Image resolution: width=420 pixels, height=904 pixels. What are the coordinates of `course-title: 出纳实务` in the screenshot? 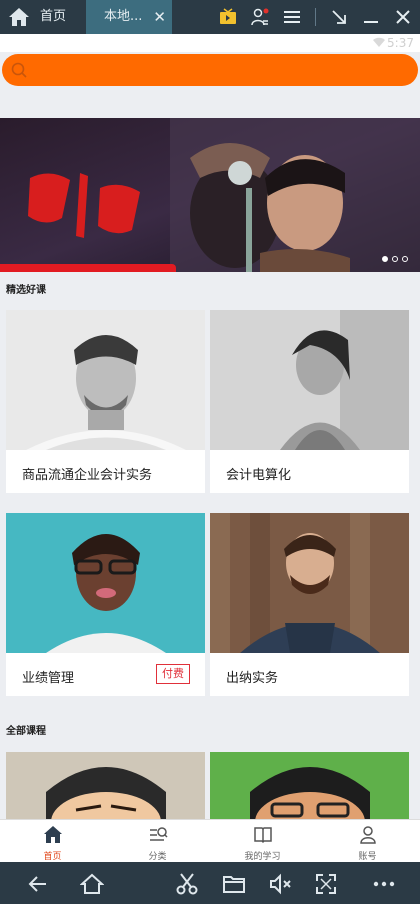 It's located at (252, 678).